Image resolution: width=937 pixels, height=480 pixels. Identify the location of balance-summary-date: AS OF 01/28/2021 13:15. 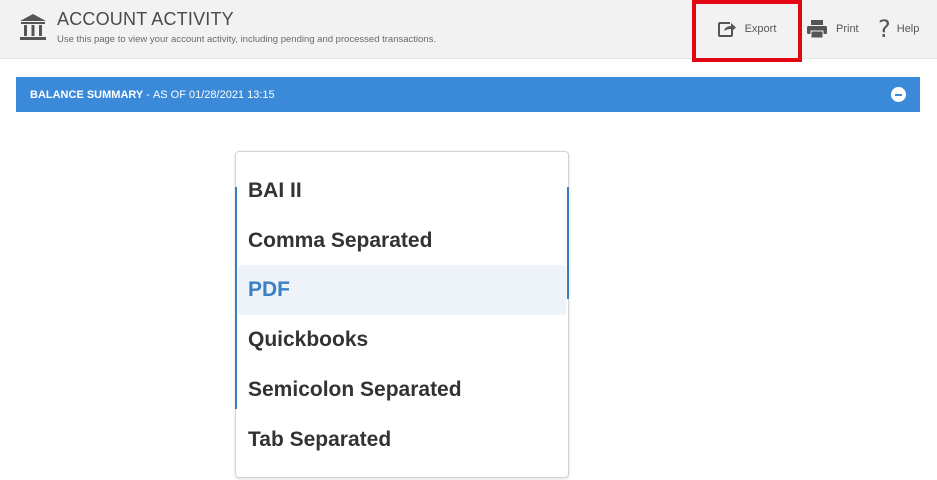
(213, 94).